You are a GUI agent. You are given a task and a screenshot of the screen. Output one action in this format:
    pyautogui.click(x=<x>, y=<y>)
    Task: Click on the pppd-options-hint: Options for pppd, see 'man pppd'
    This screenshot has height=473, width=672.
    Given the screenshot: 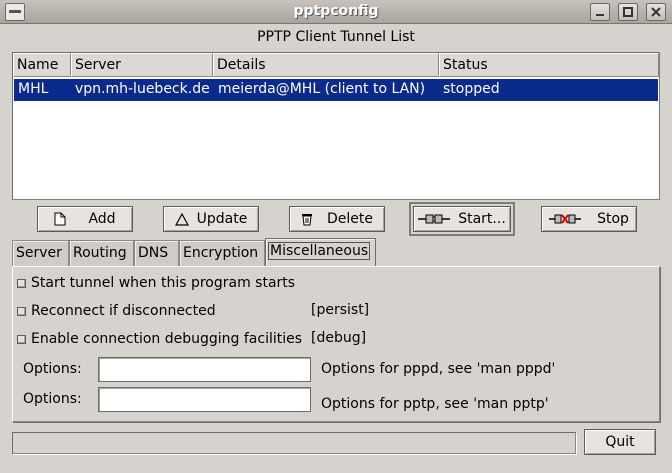 What is the action you would take?
    pyautogui.click(x=438, y=369)
    